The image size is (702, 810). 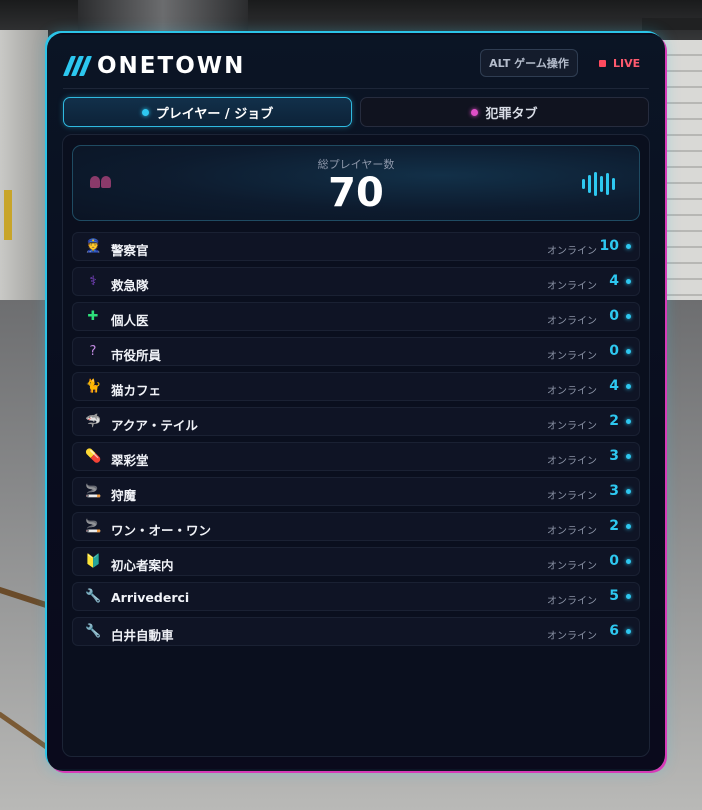 I want to click on panel-header: ONETOWN ALT ゲーム操作 LIVE, so click(x=355, y=65).